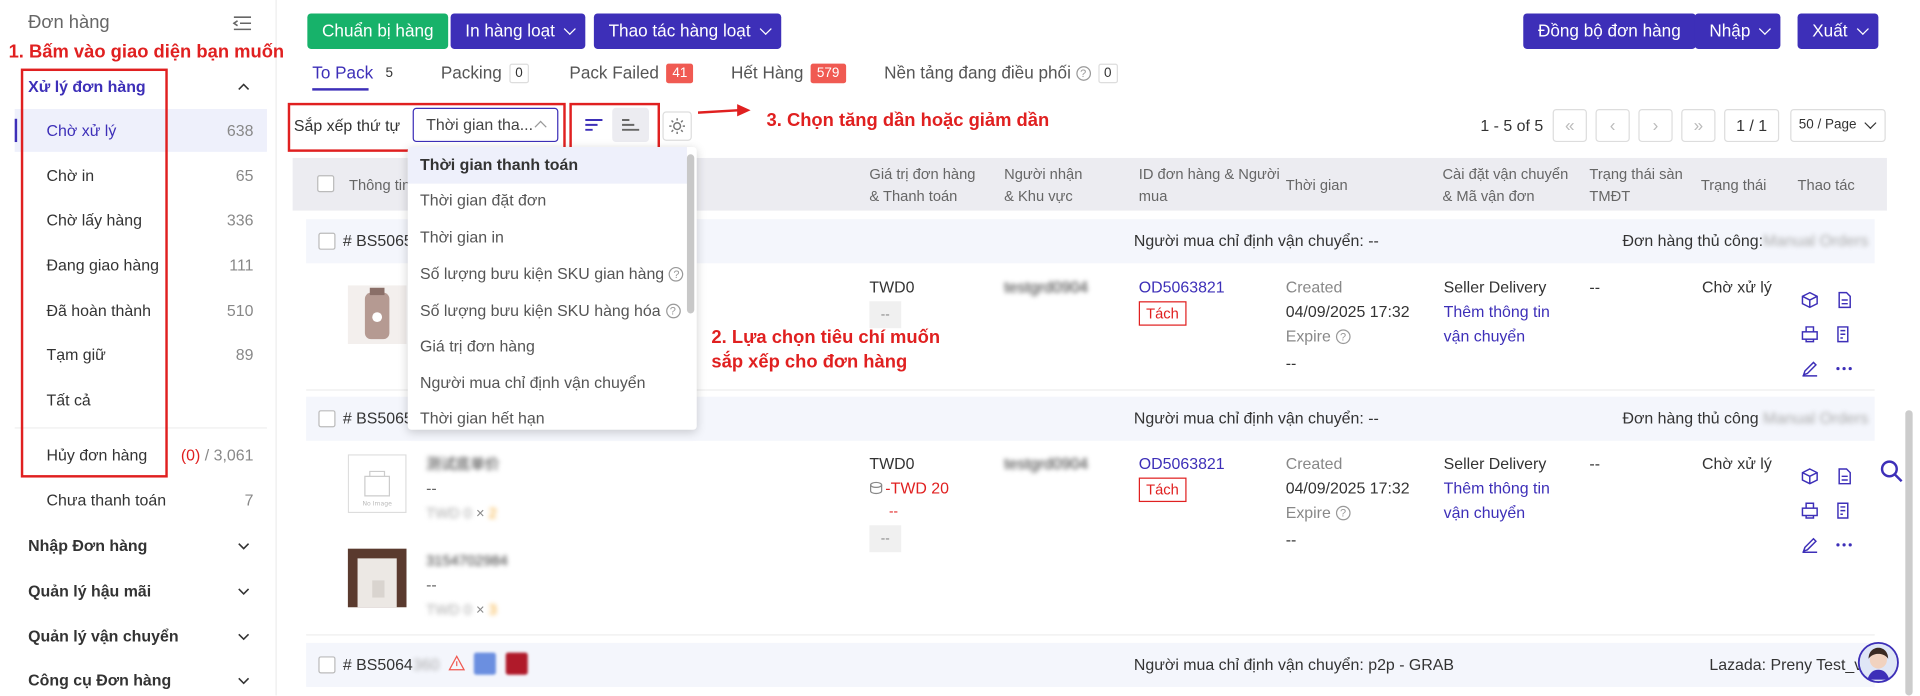 The width and height of the screenshot is (1920, 696). Describe the element at coordinates (690, 234) in the screenshot. I see `dropdown-scrollbar` at that location.